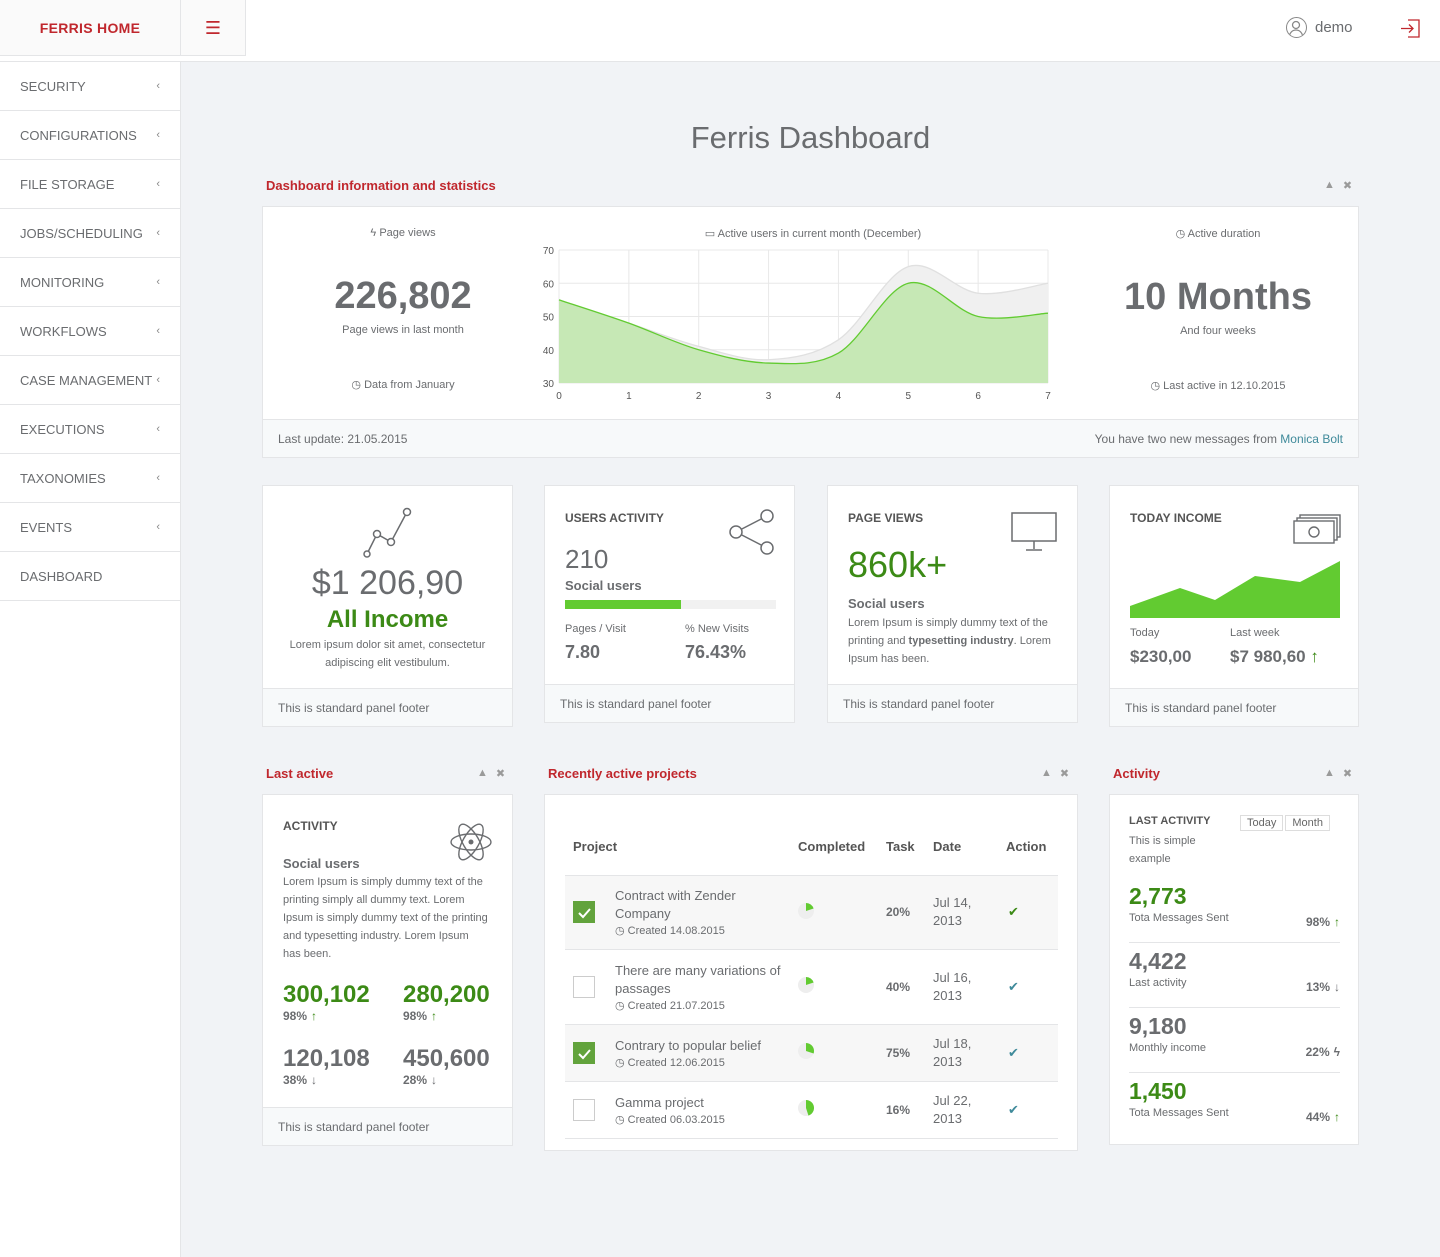 The image size is (1440, 1257). What do you see at coordinates (326, 1080) in the screenshot?
I see `stat-percent-row: 38% ↓` at bounding box center [326, 1080].